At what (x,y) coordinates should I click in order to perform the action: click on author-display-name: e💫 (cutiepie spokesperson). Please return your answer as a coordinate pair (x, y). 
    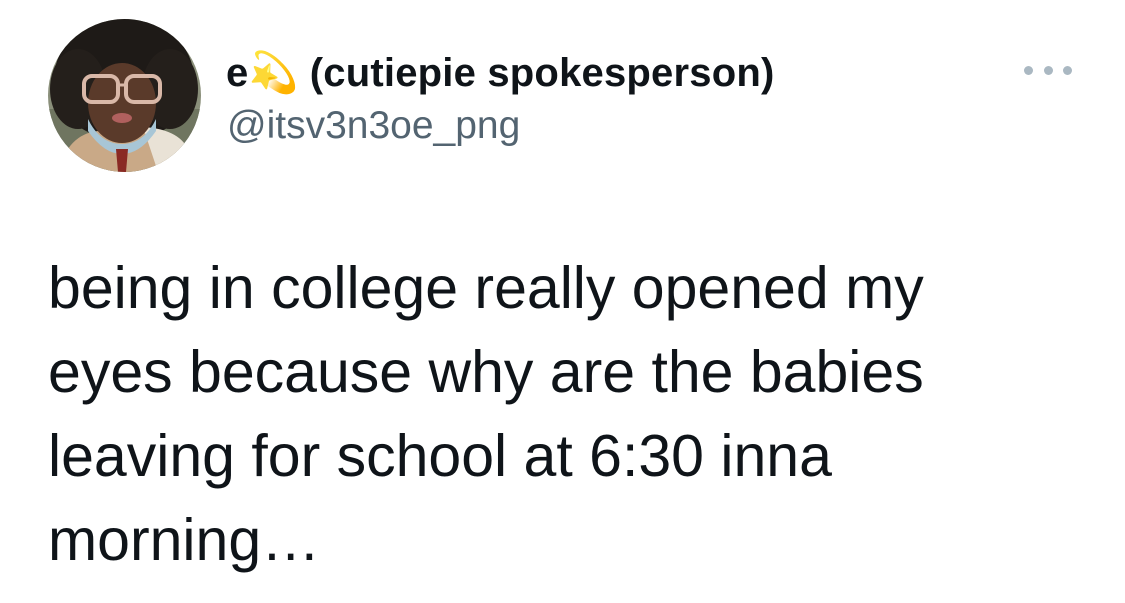
    Looking at the image, I should click on (500, 72).